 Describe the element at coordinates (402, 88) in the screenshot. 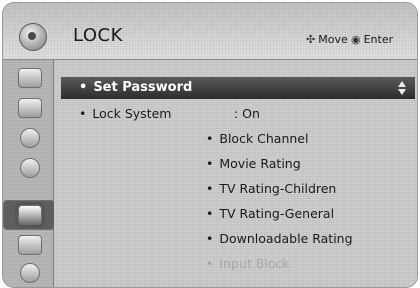

I see `scroll-arrows-icon` at that location.